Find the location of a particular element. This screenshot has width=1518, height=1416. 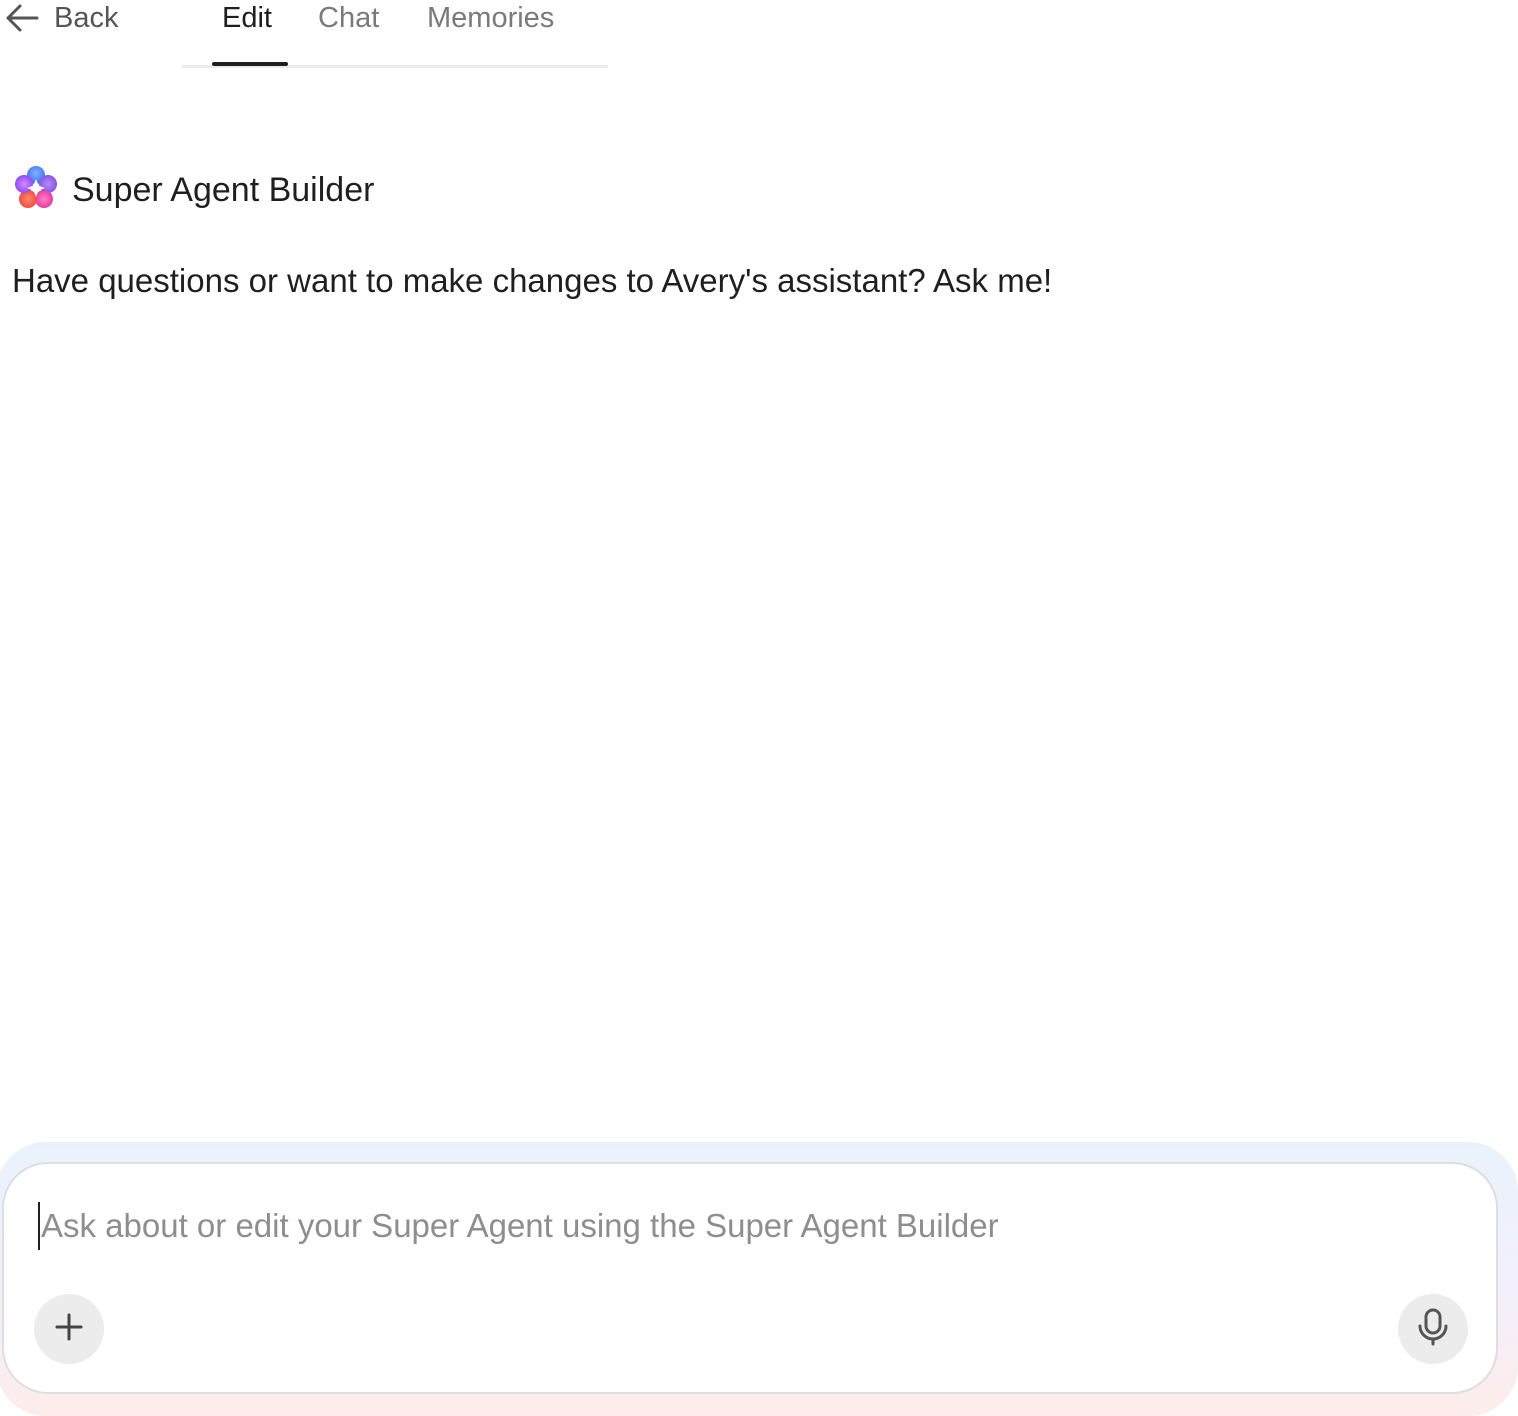

tab-bar: Edit Chat Memories is located at coordinates (395, 34).